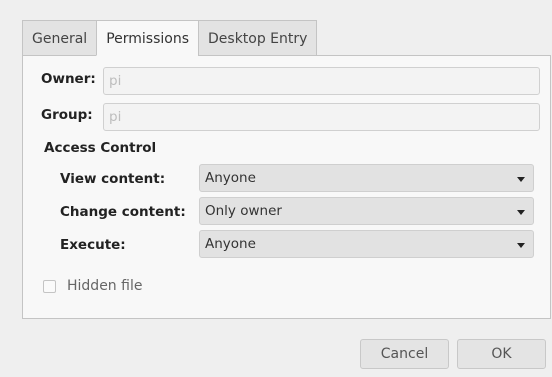 The height and width of the screenshot is (377, 552). Describe the element at coordinates (366, 211) in the screenshot. I see `change-content-combo: Only owner` at that location.